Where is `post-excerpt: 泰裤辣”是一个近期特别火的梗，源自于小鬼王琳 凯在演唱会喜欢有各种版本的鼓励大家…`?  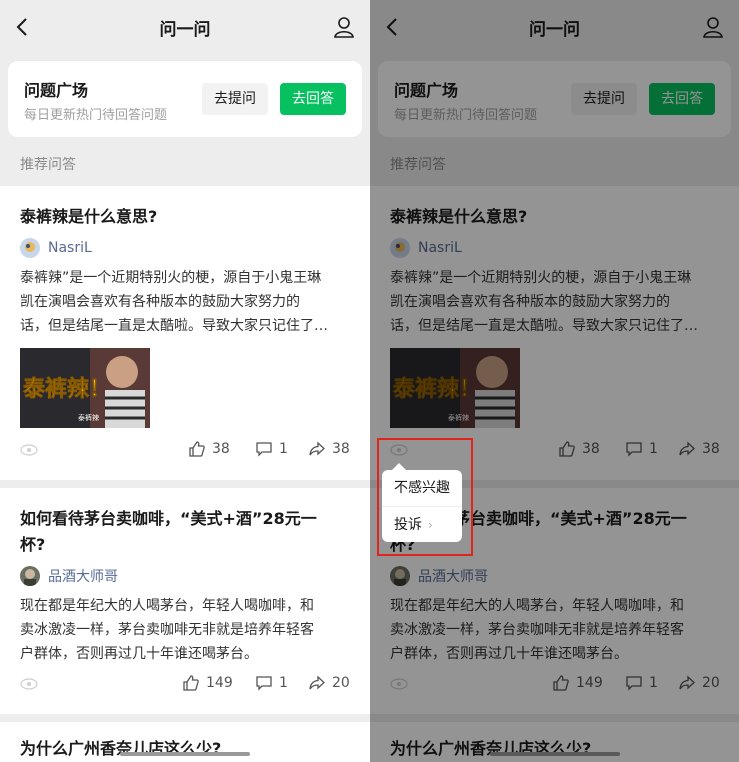 post-excerpt: 泰裤辣”是一个近期特别火的梗，源自于小鬼王琳 凯在演唱会喜欢有各种版本的鼓励大家… is located at coordinates (187, 302).